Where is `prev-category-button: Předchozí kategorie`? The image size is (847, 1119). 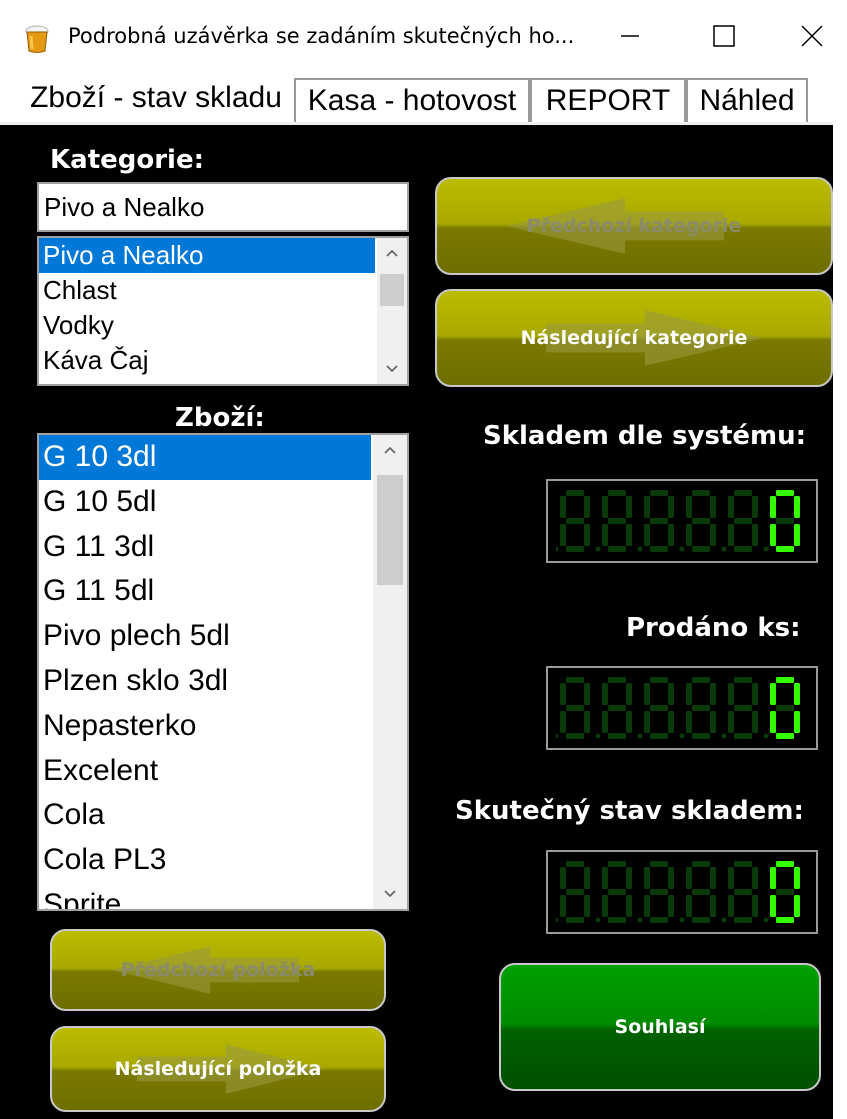
prev-category-button: Předchozí kategorie is located at coordinates (634, 226).